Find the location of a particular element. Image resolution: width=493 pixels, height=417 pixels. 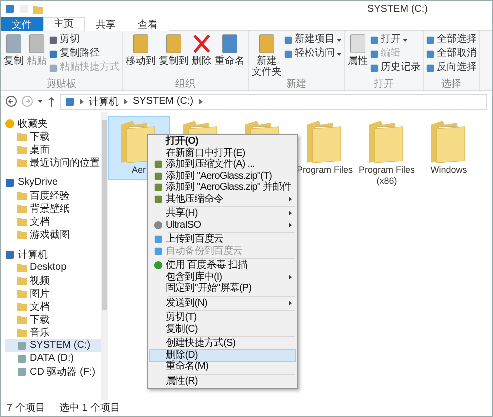

ribbon-tab: 文件 is located at coordinates (22, 24).